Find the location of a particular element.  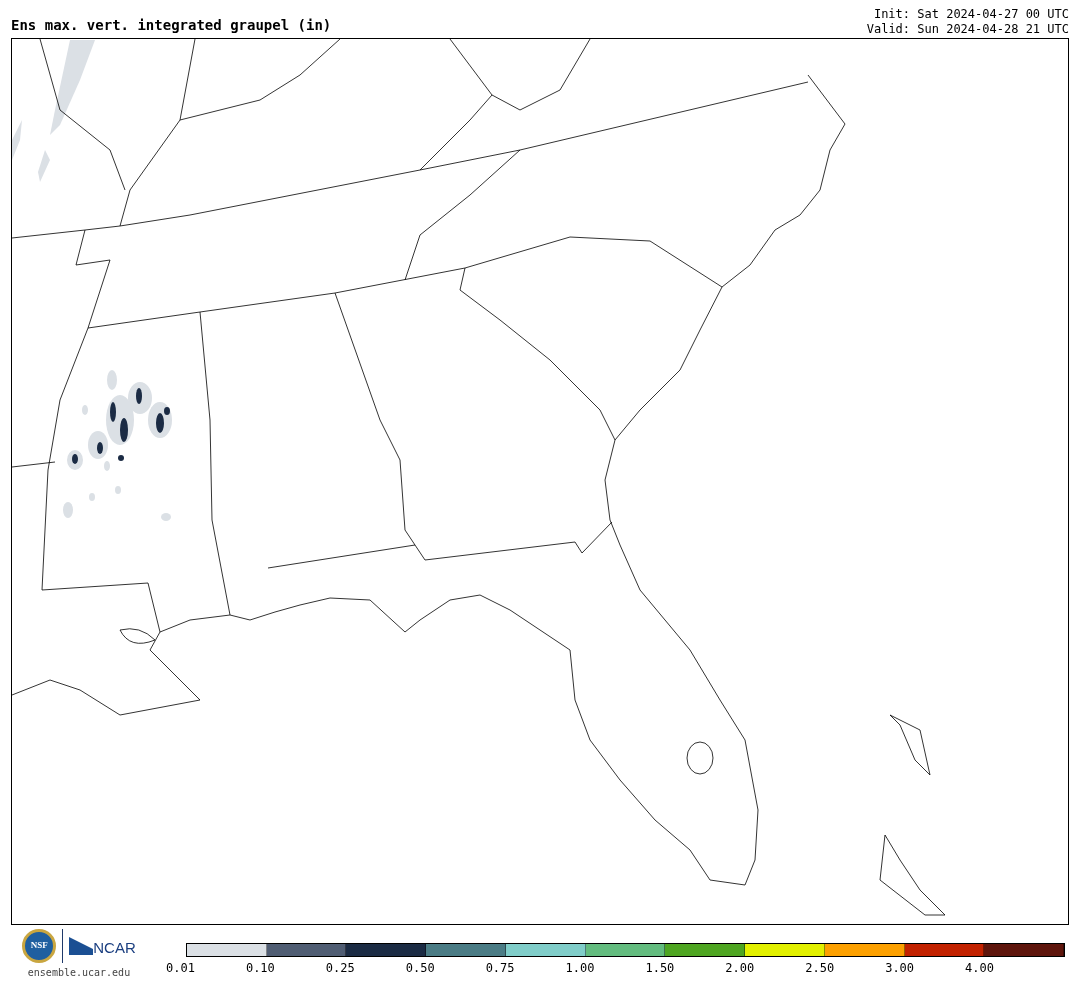

colorbar-label: 3.00 is located at coordinates (900, 968).